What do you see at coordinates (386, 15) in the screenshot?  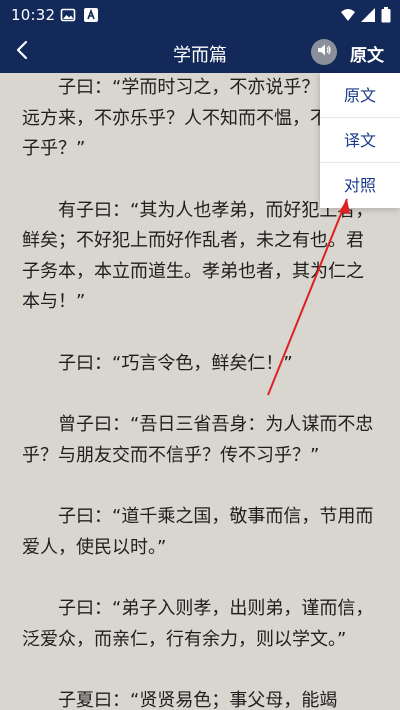 I see `battery-icon` at bounding box center [386, 15].